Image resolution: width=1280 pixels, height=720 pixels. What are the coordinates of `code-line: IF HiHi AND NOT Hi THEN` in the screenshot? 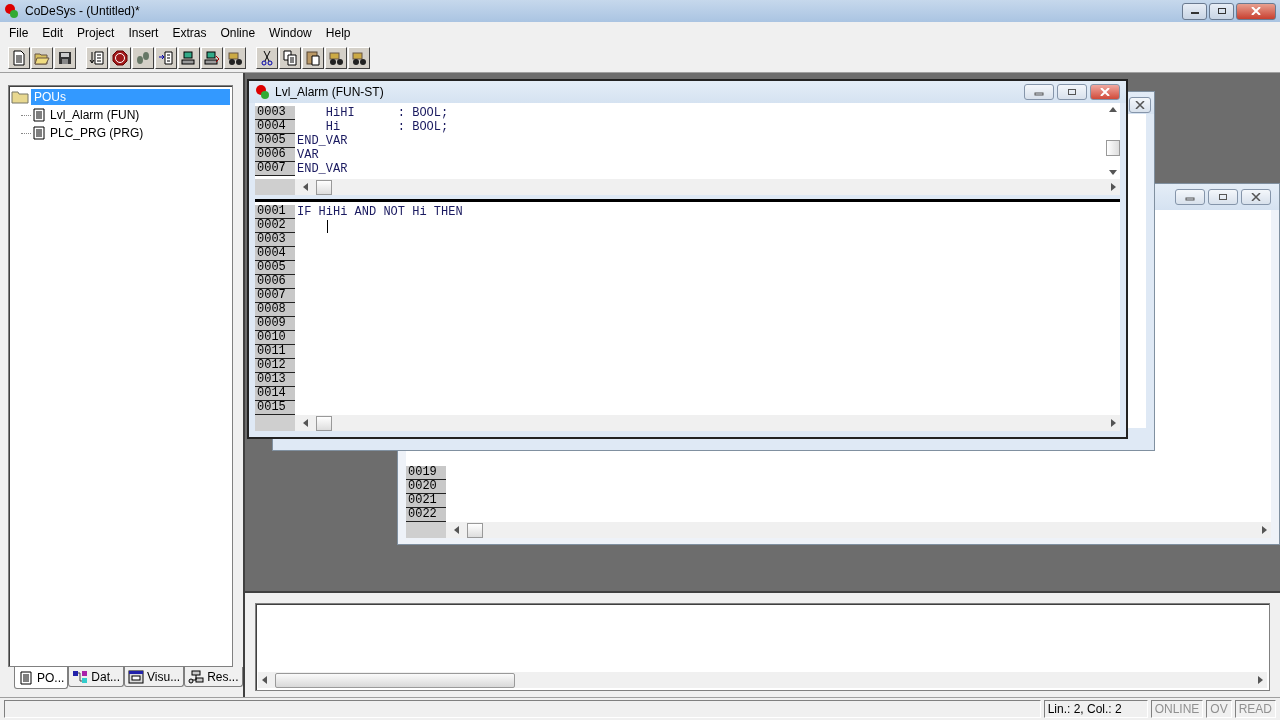 It's located at (379, 212).